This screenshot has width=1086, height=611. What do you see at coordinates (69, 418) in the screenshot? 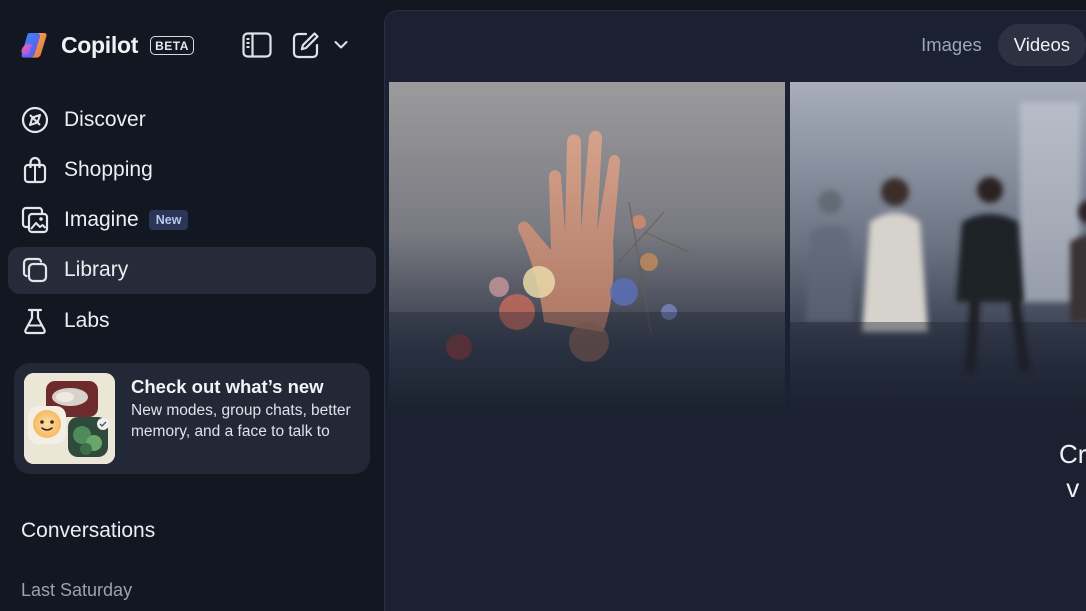
I see `whats-new-illustration` at bounding box center [69, 418].